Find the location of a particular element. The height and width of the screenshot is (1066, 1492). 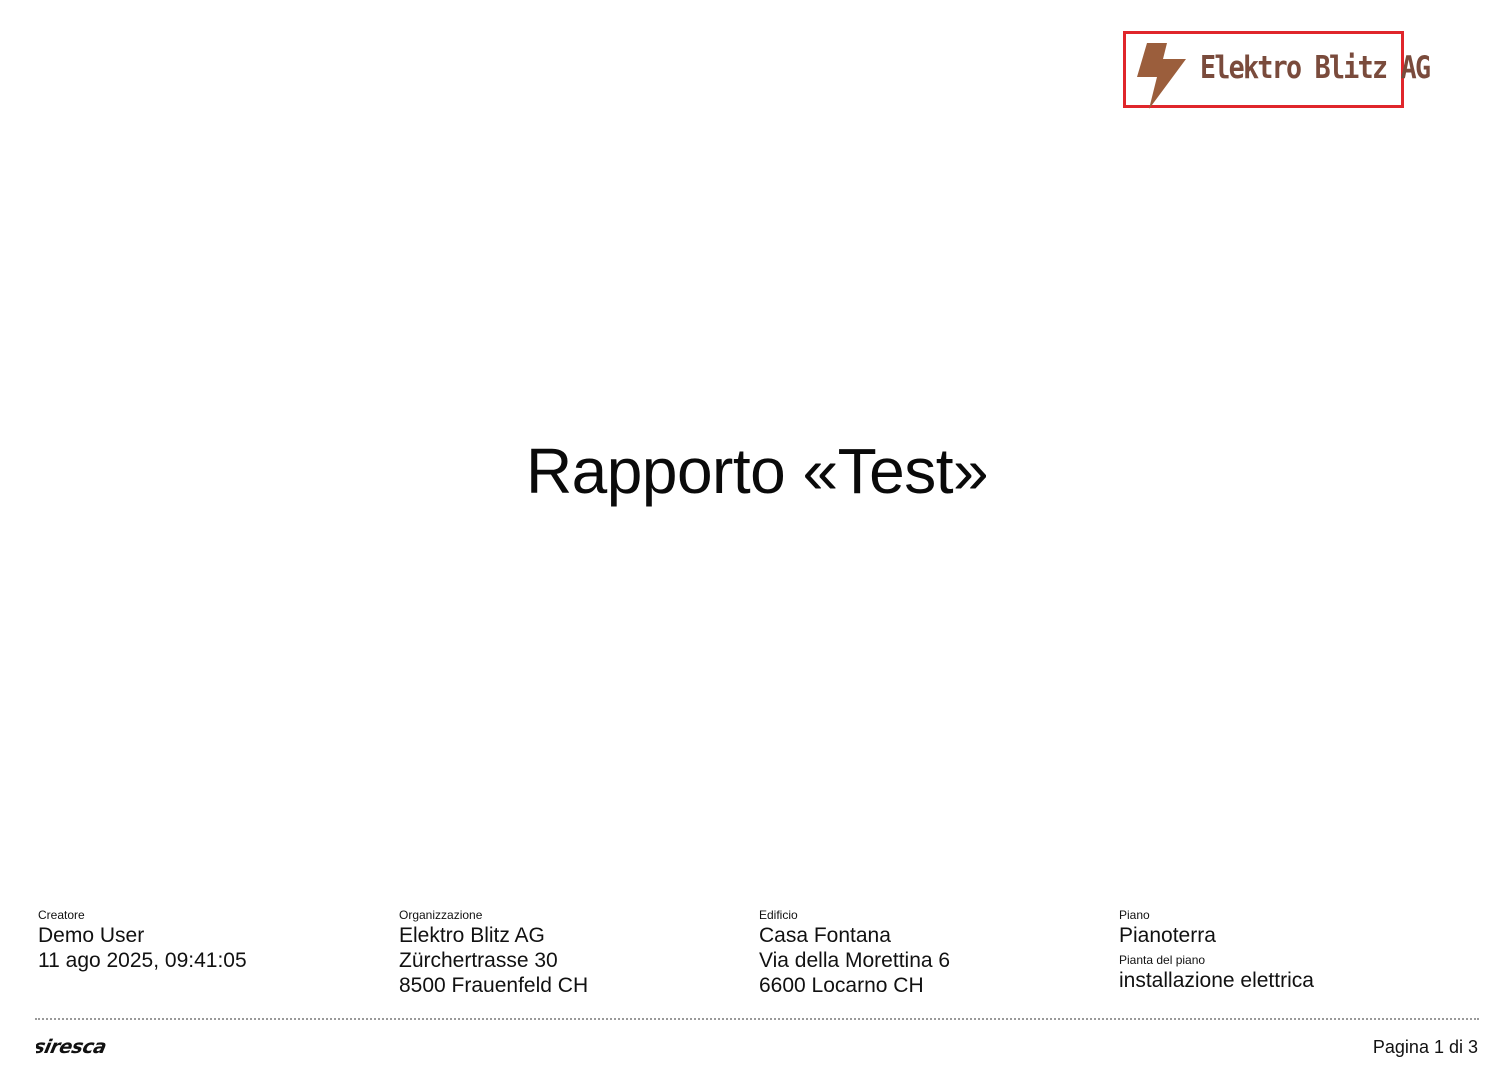

lightning-bolt-icon is located at coordinates (1161, 76).